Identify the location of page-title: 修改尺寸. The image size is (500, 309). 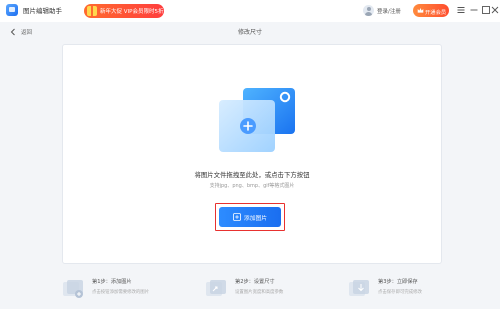
(249, 32).